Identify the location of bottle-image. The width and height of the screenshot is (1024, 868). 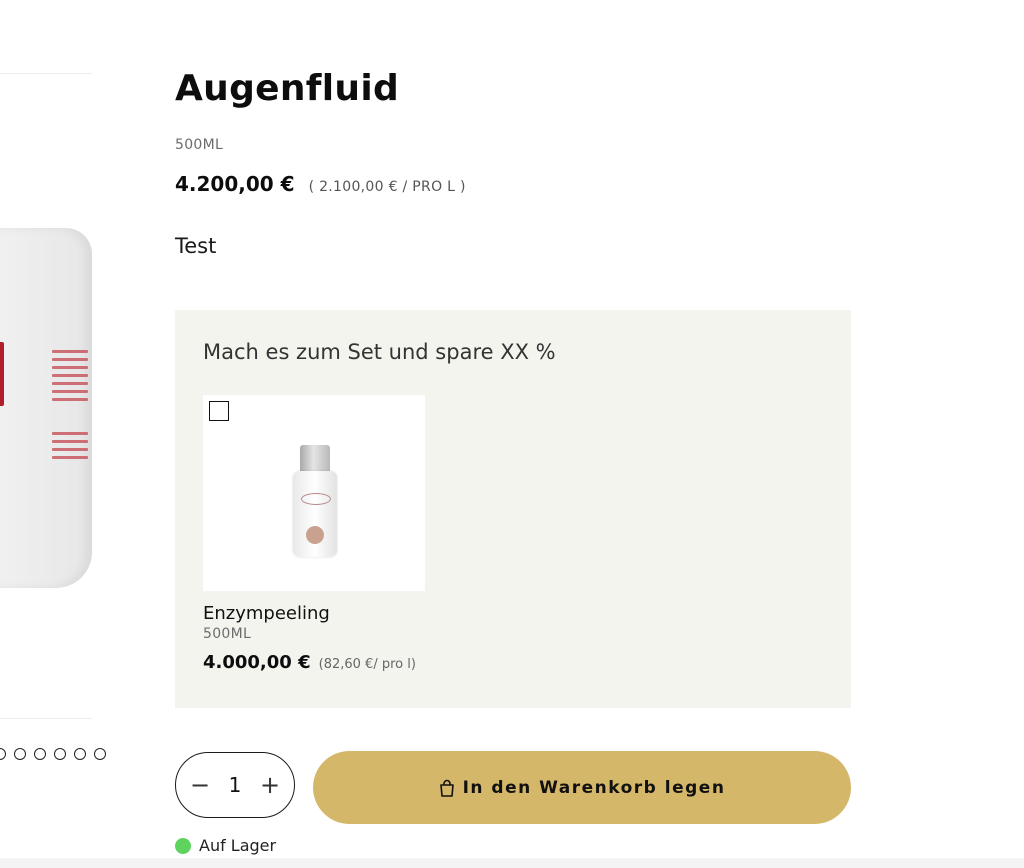
(315, 501).